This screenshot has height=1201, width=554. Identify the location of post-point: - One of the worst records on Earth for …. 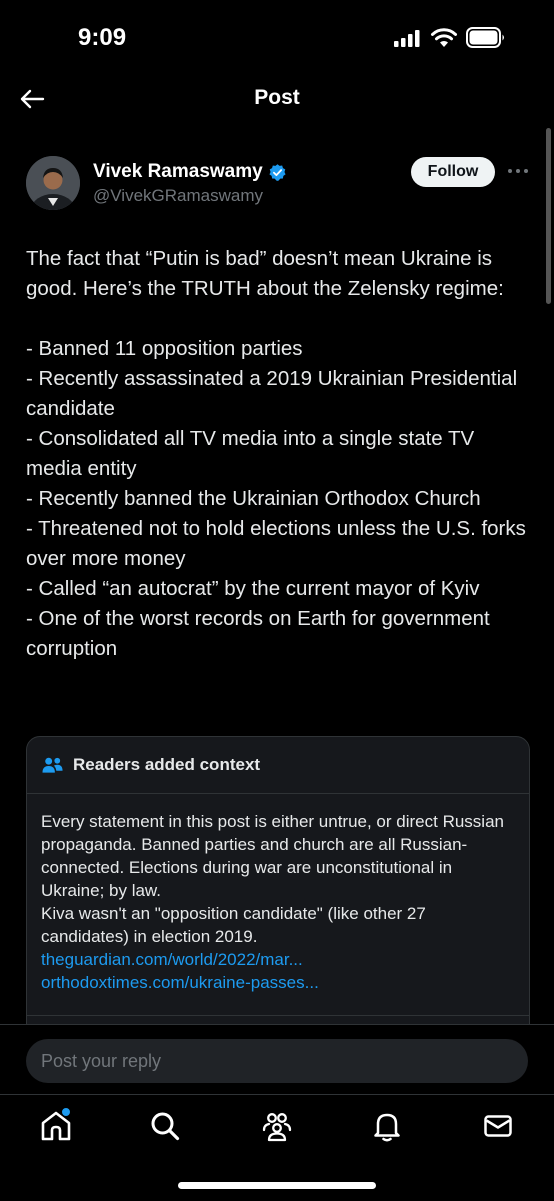
(258, 633).